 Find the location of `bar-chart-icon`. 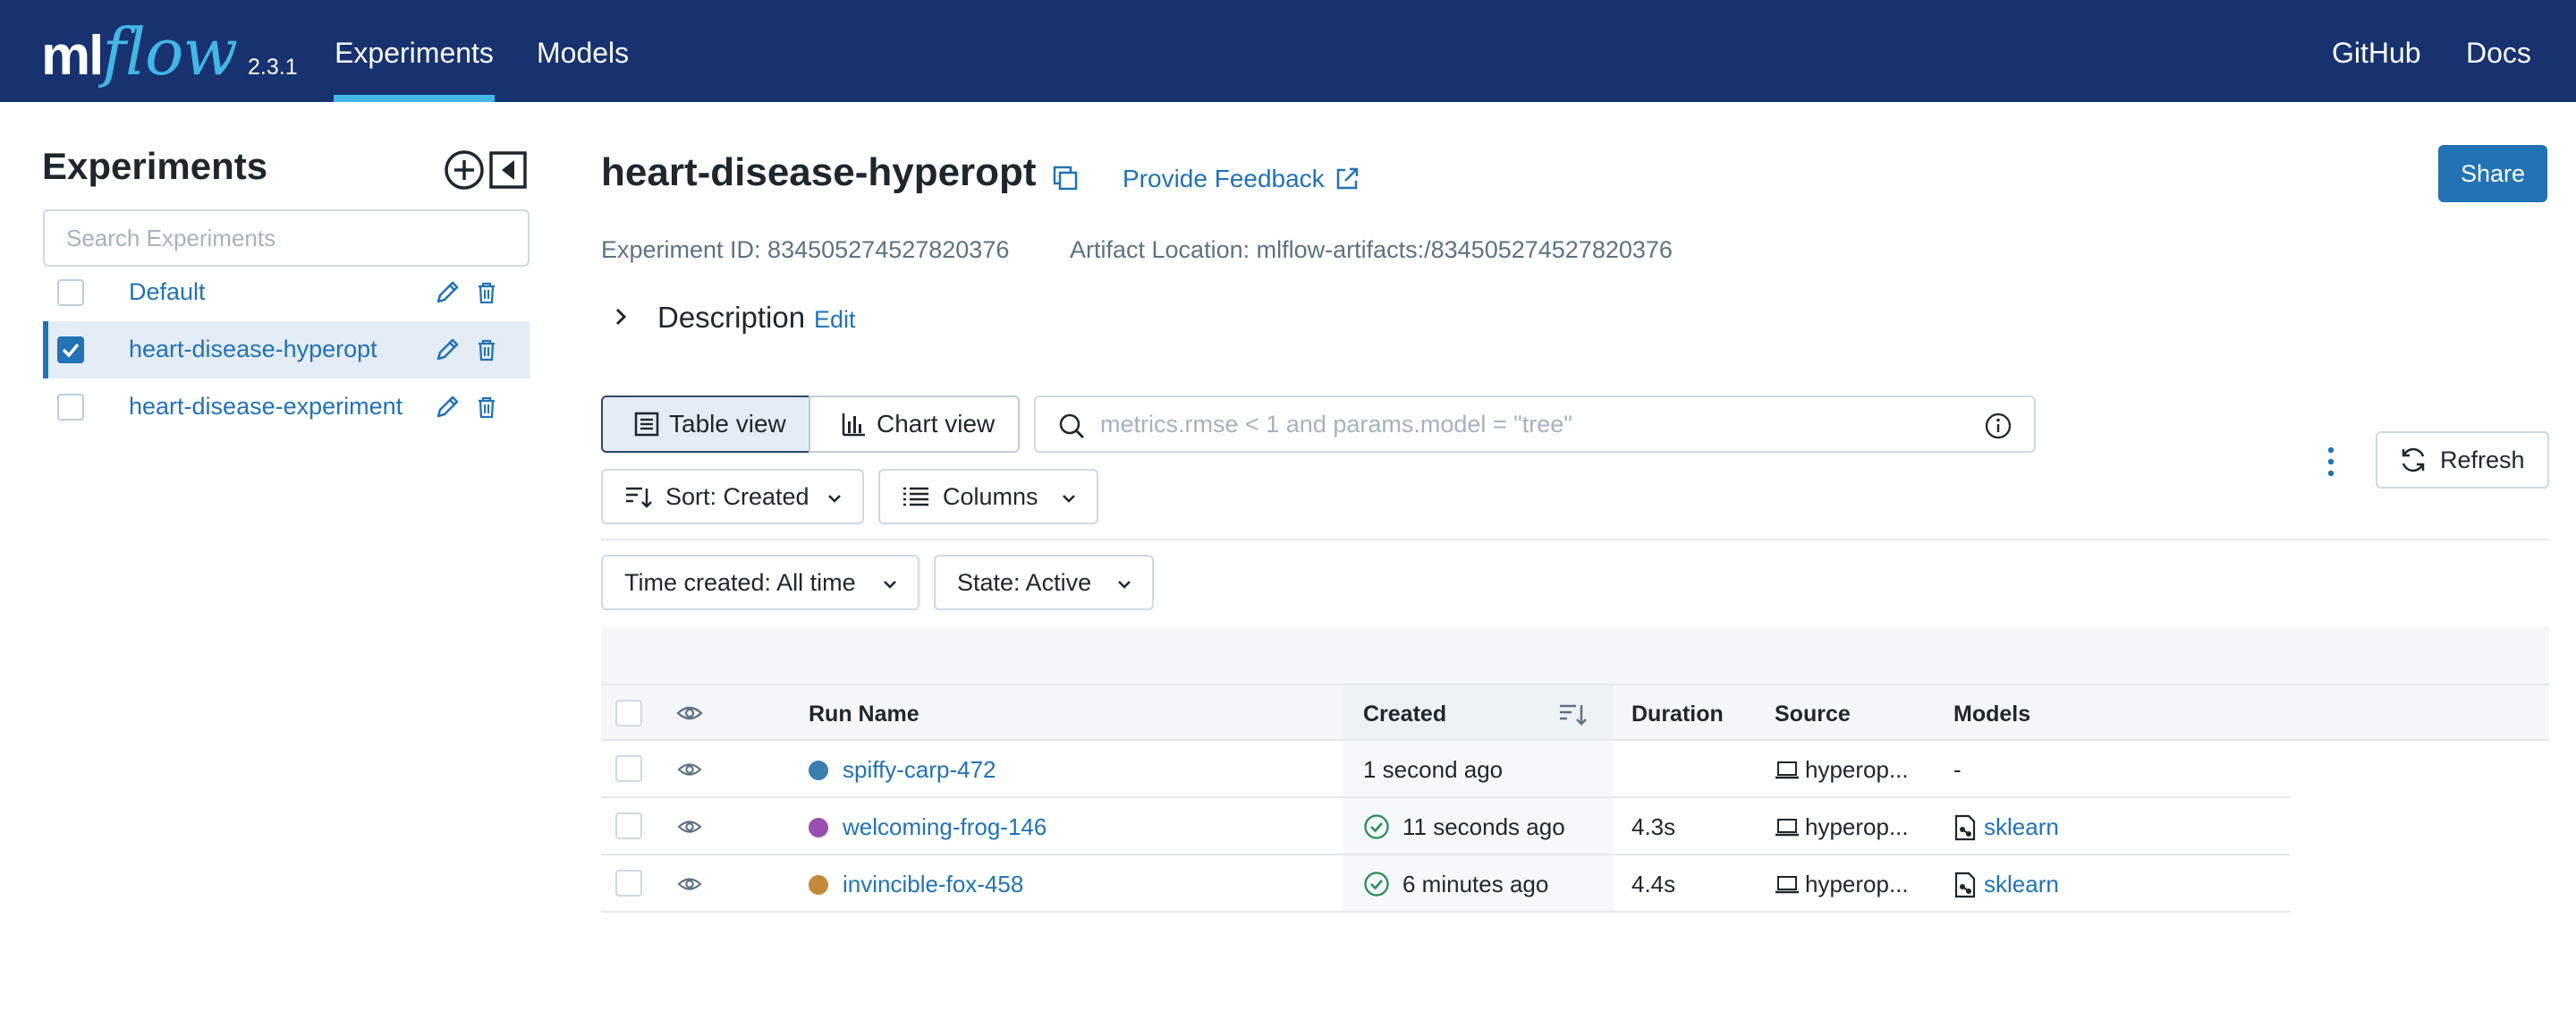

bar-chart-icon is located at coordinates (853, 425).